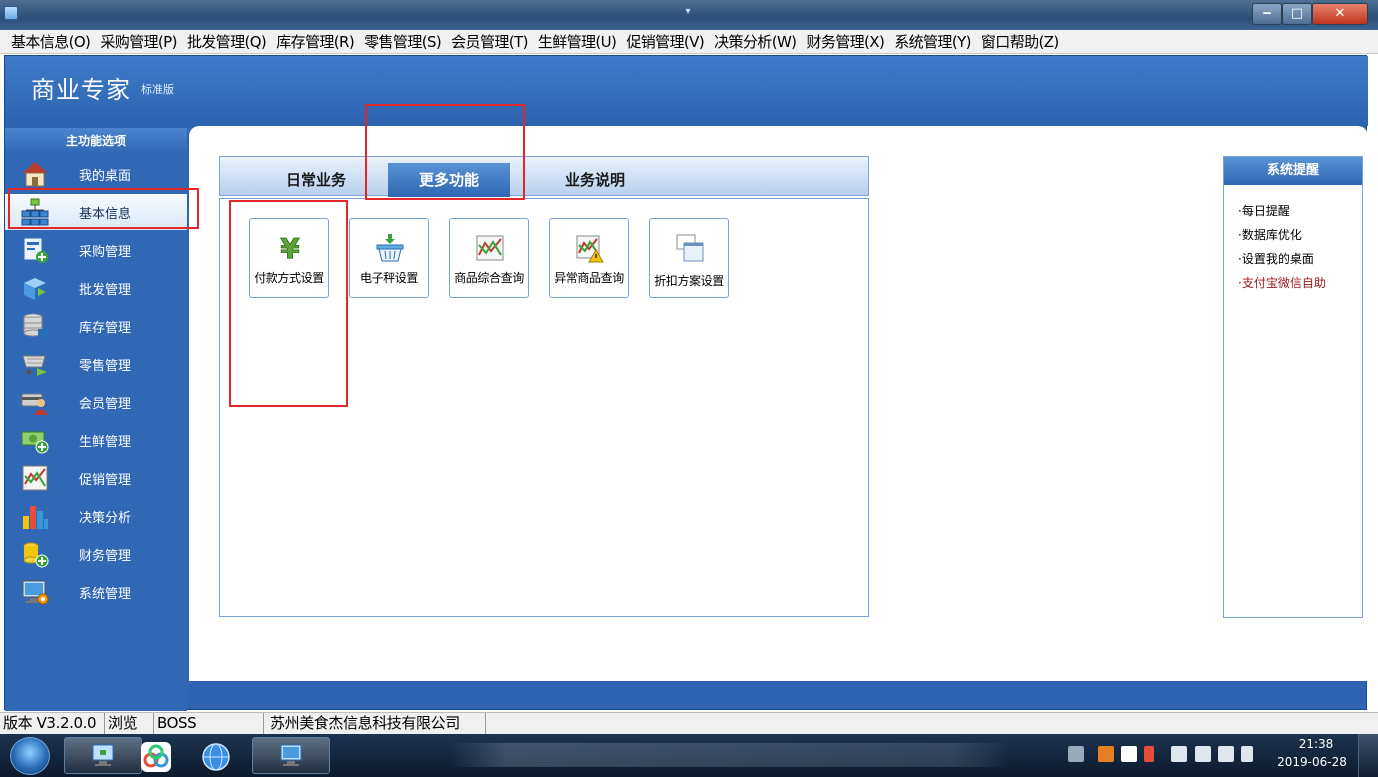  Describe the element at coordinates (689, 281) in the screenshot. I see `function-label: 折扣方案设置` at that location.